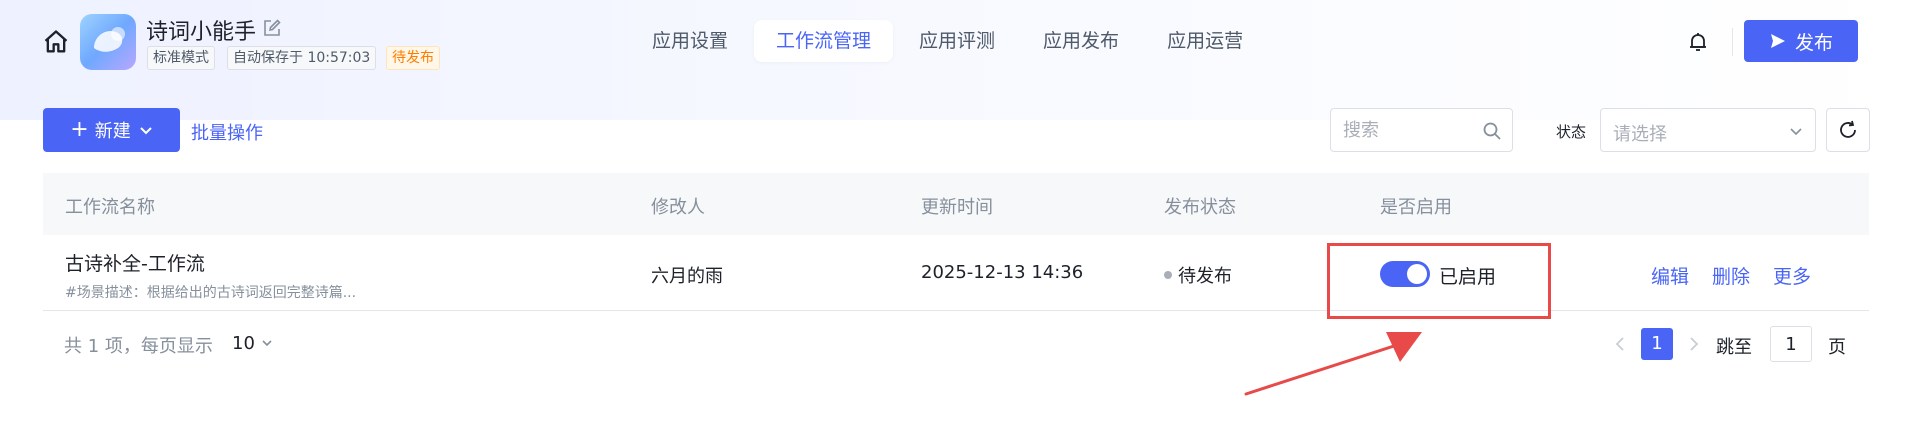 The image size is (1920, 441). I want to click on autosave-tag: 自动保存于 10:57:03, so click(302, 58).